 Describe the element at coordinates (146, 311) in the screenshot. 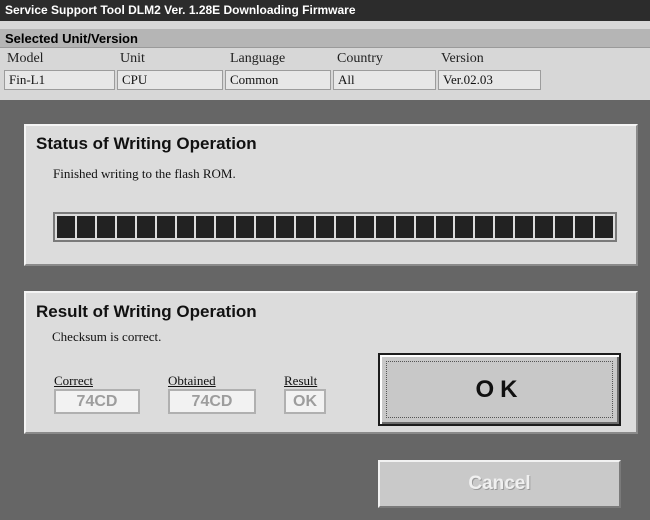

I see `result-heading: Result of Writing Operation` at that location.